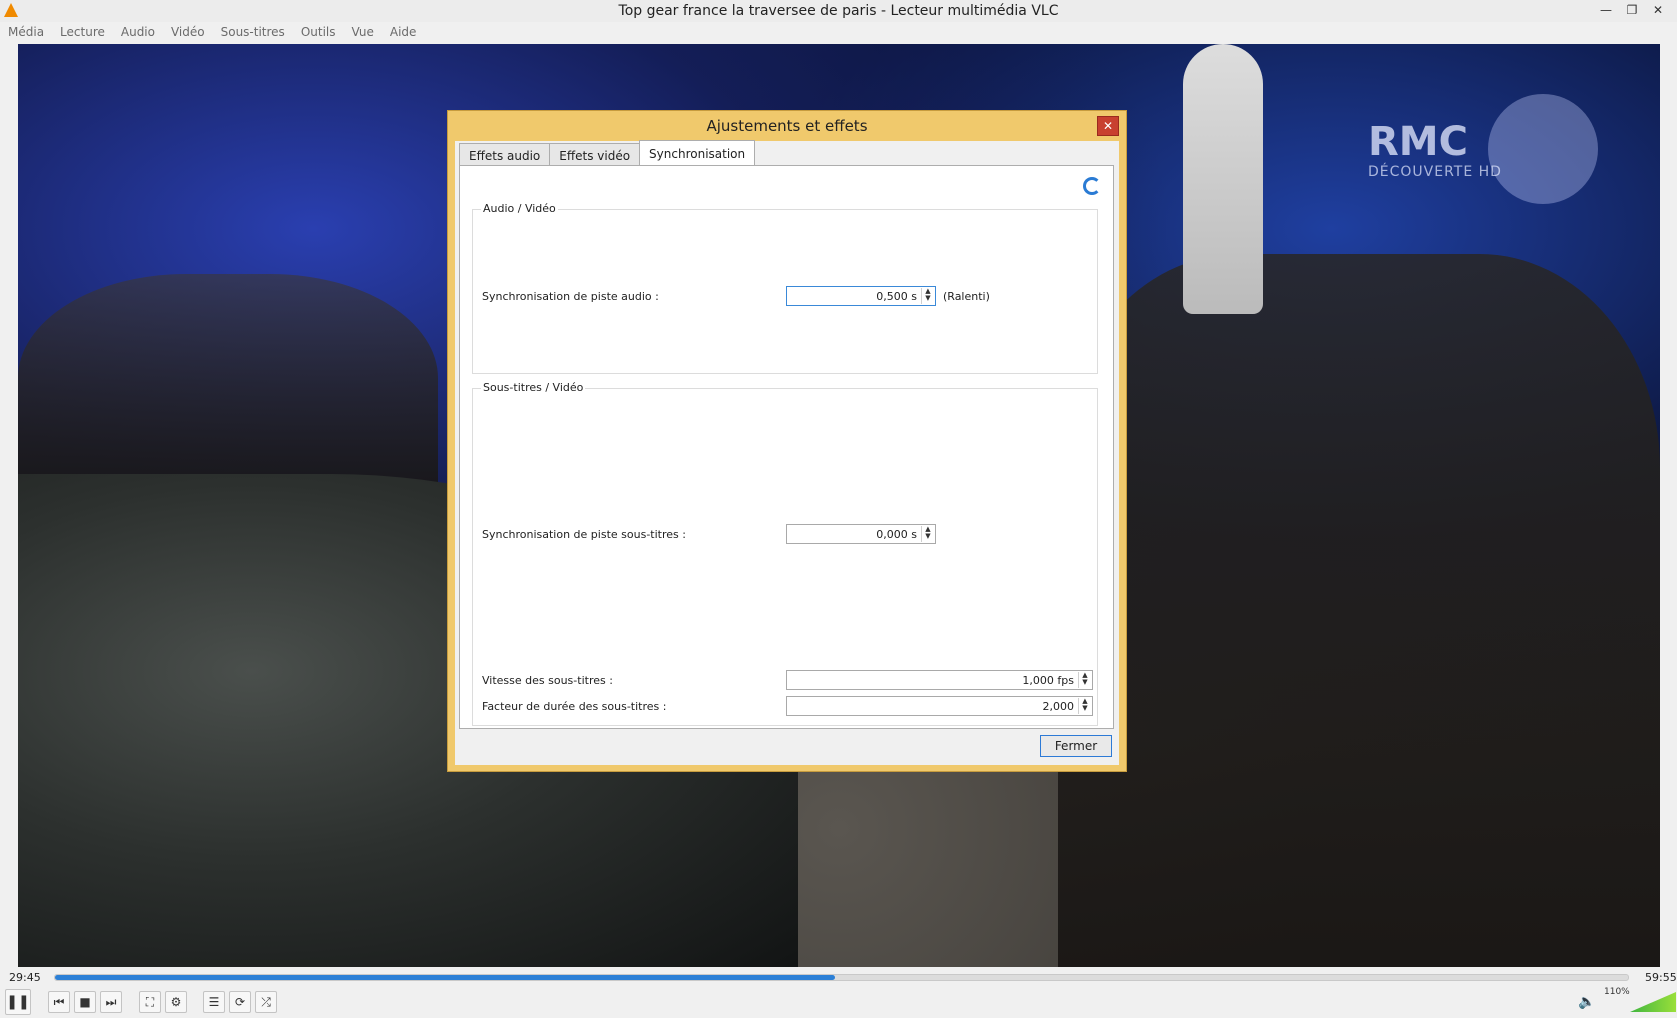  I want to click on speaker-icon: 🔈, so click(1586, 1002).